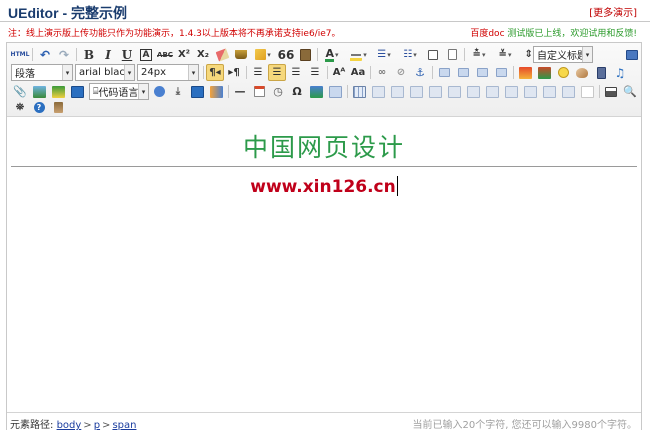 The image size is (650, 435). I want to click on redo-button: ↷, so click(64, 54).